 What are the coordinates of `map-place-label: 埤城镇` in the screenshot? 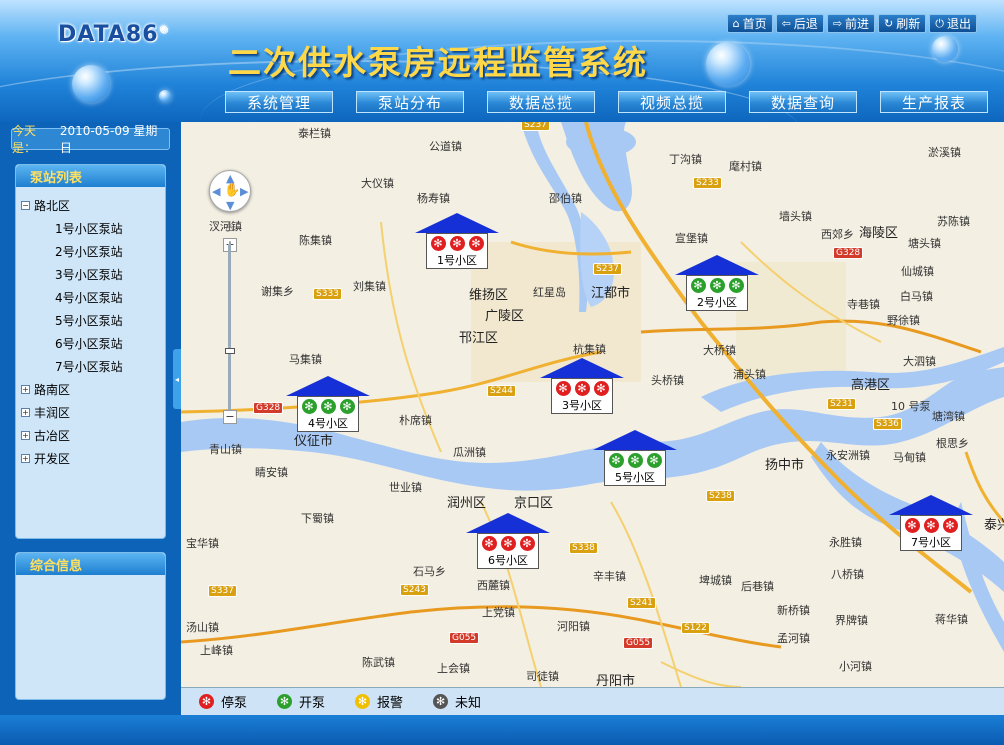 It's located at (715, 580).